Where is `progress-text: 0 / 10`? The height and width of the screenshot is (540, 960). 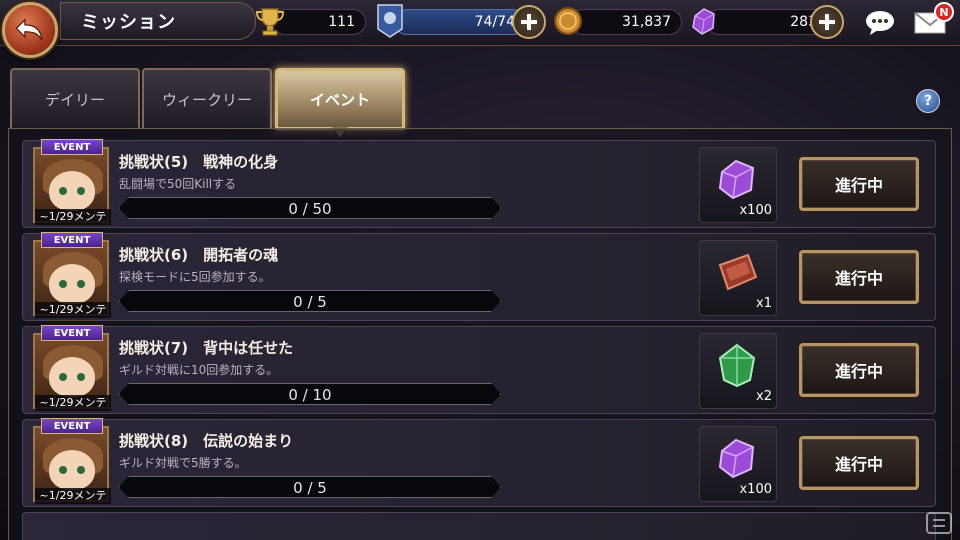
progress-text: 0 / 10 is located at coordinates (310, 395).